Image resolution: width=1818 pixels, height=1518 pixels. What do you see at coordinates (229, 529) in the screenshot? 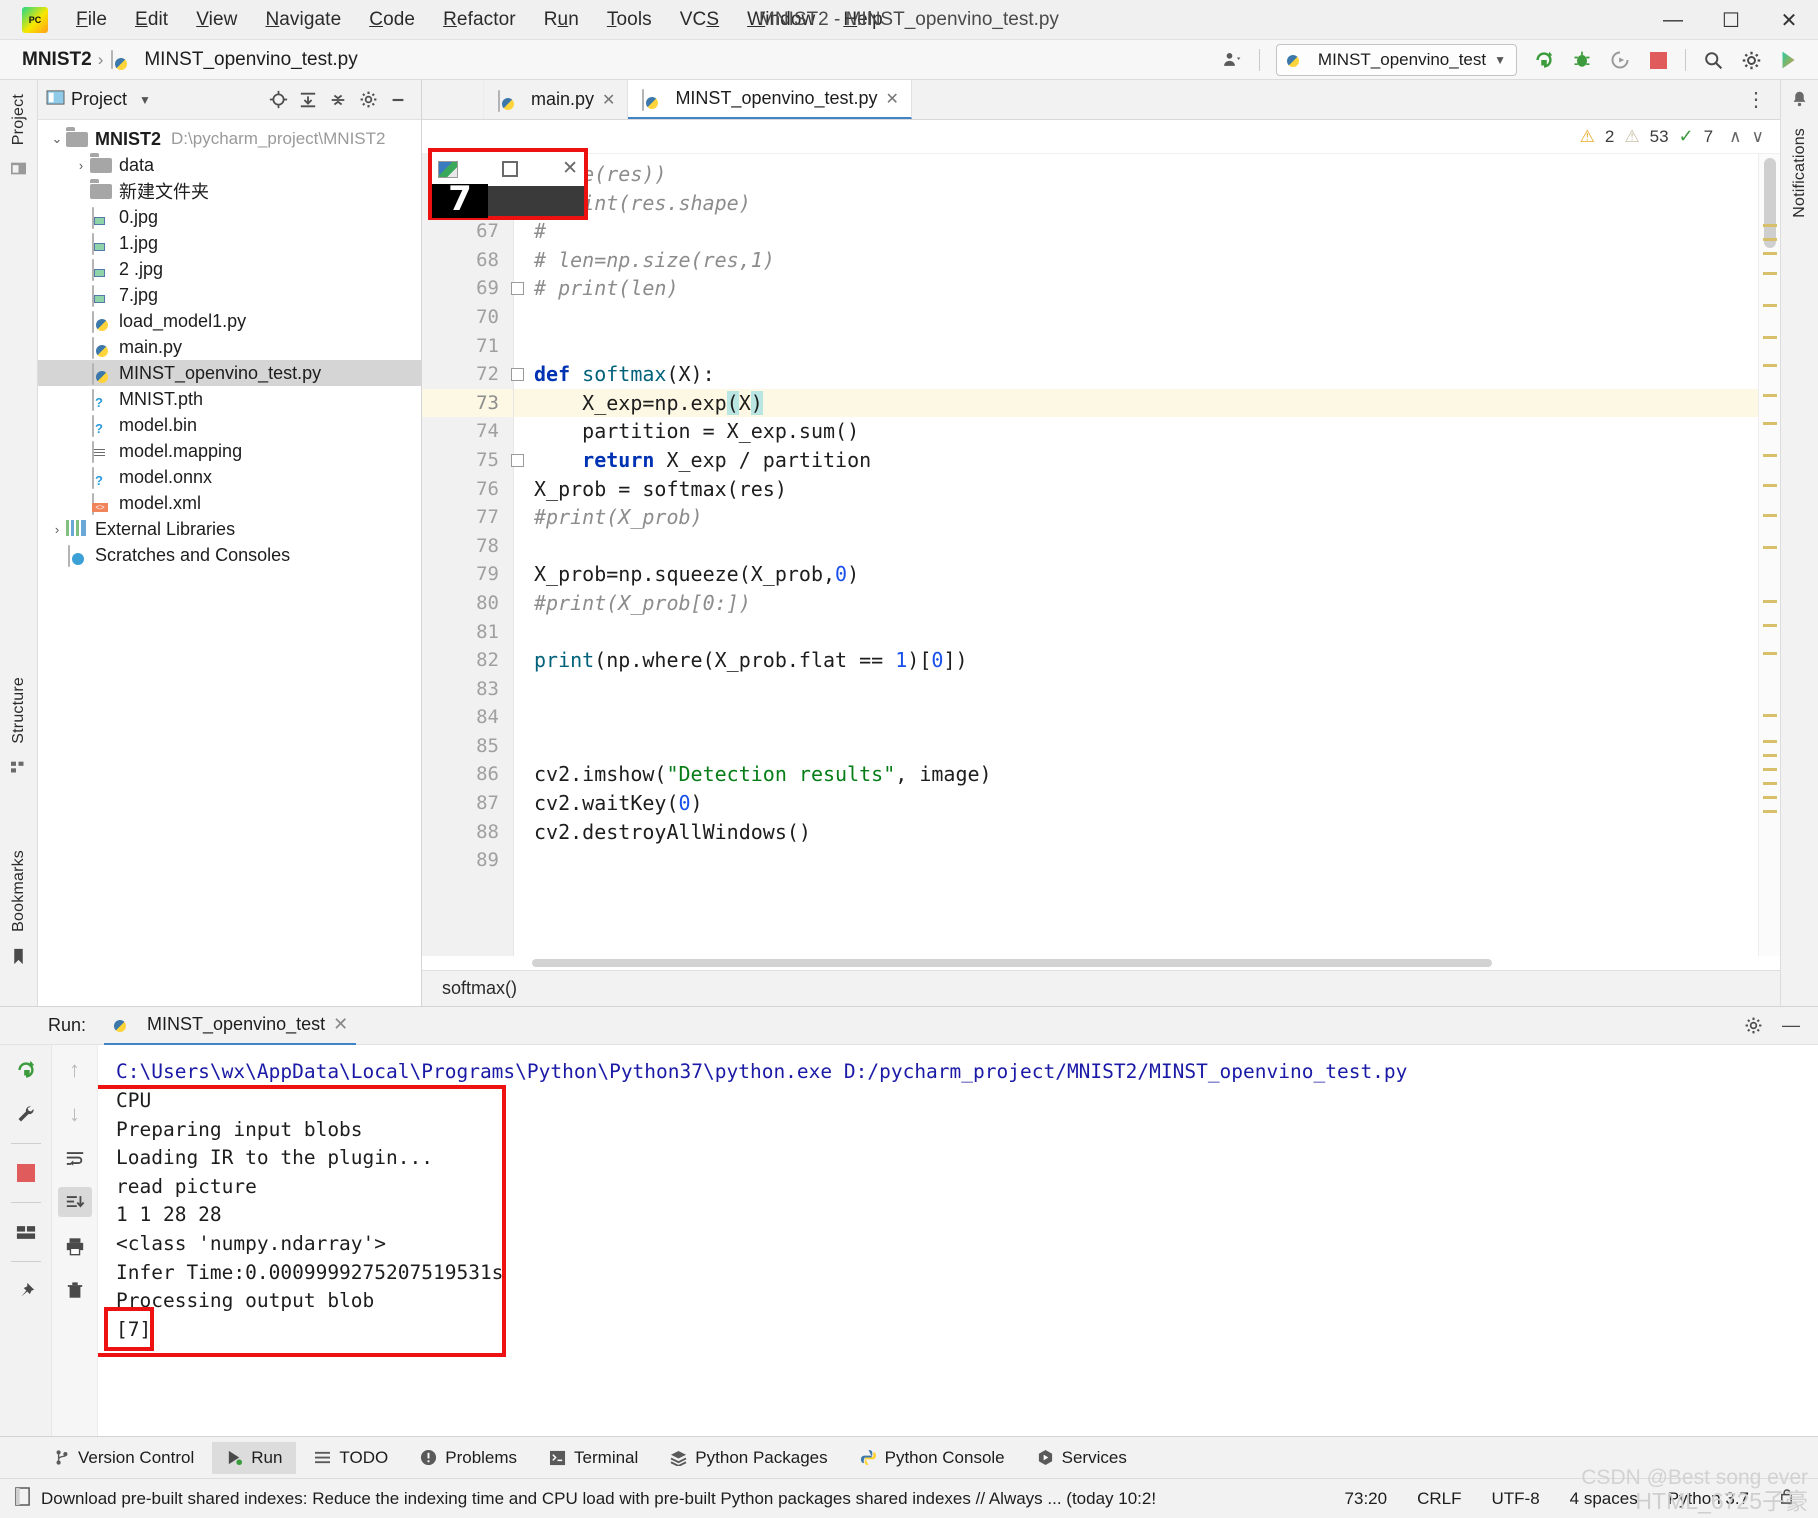
I see `tree-node: › External Libraries` at bounding box center [229, 529].